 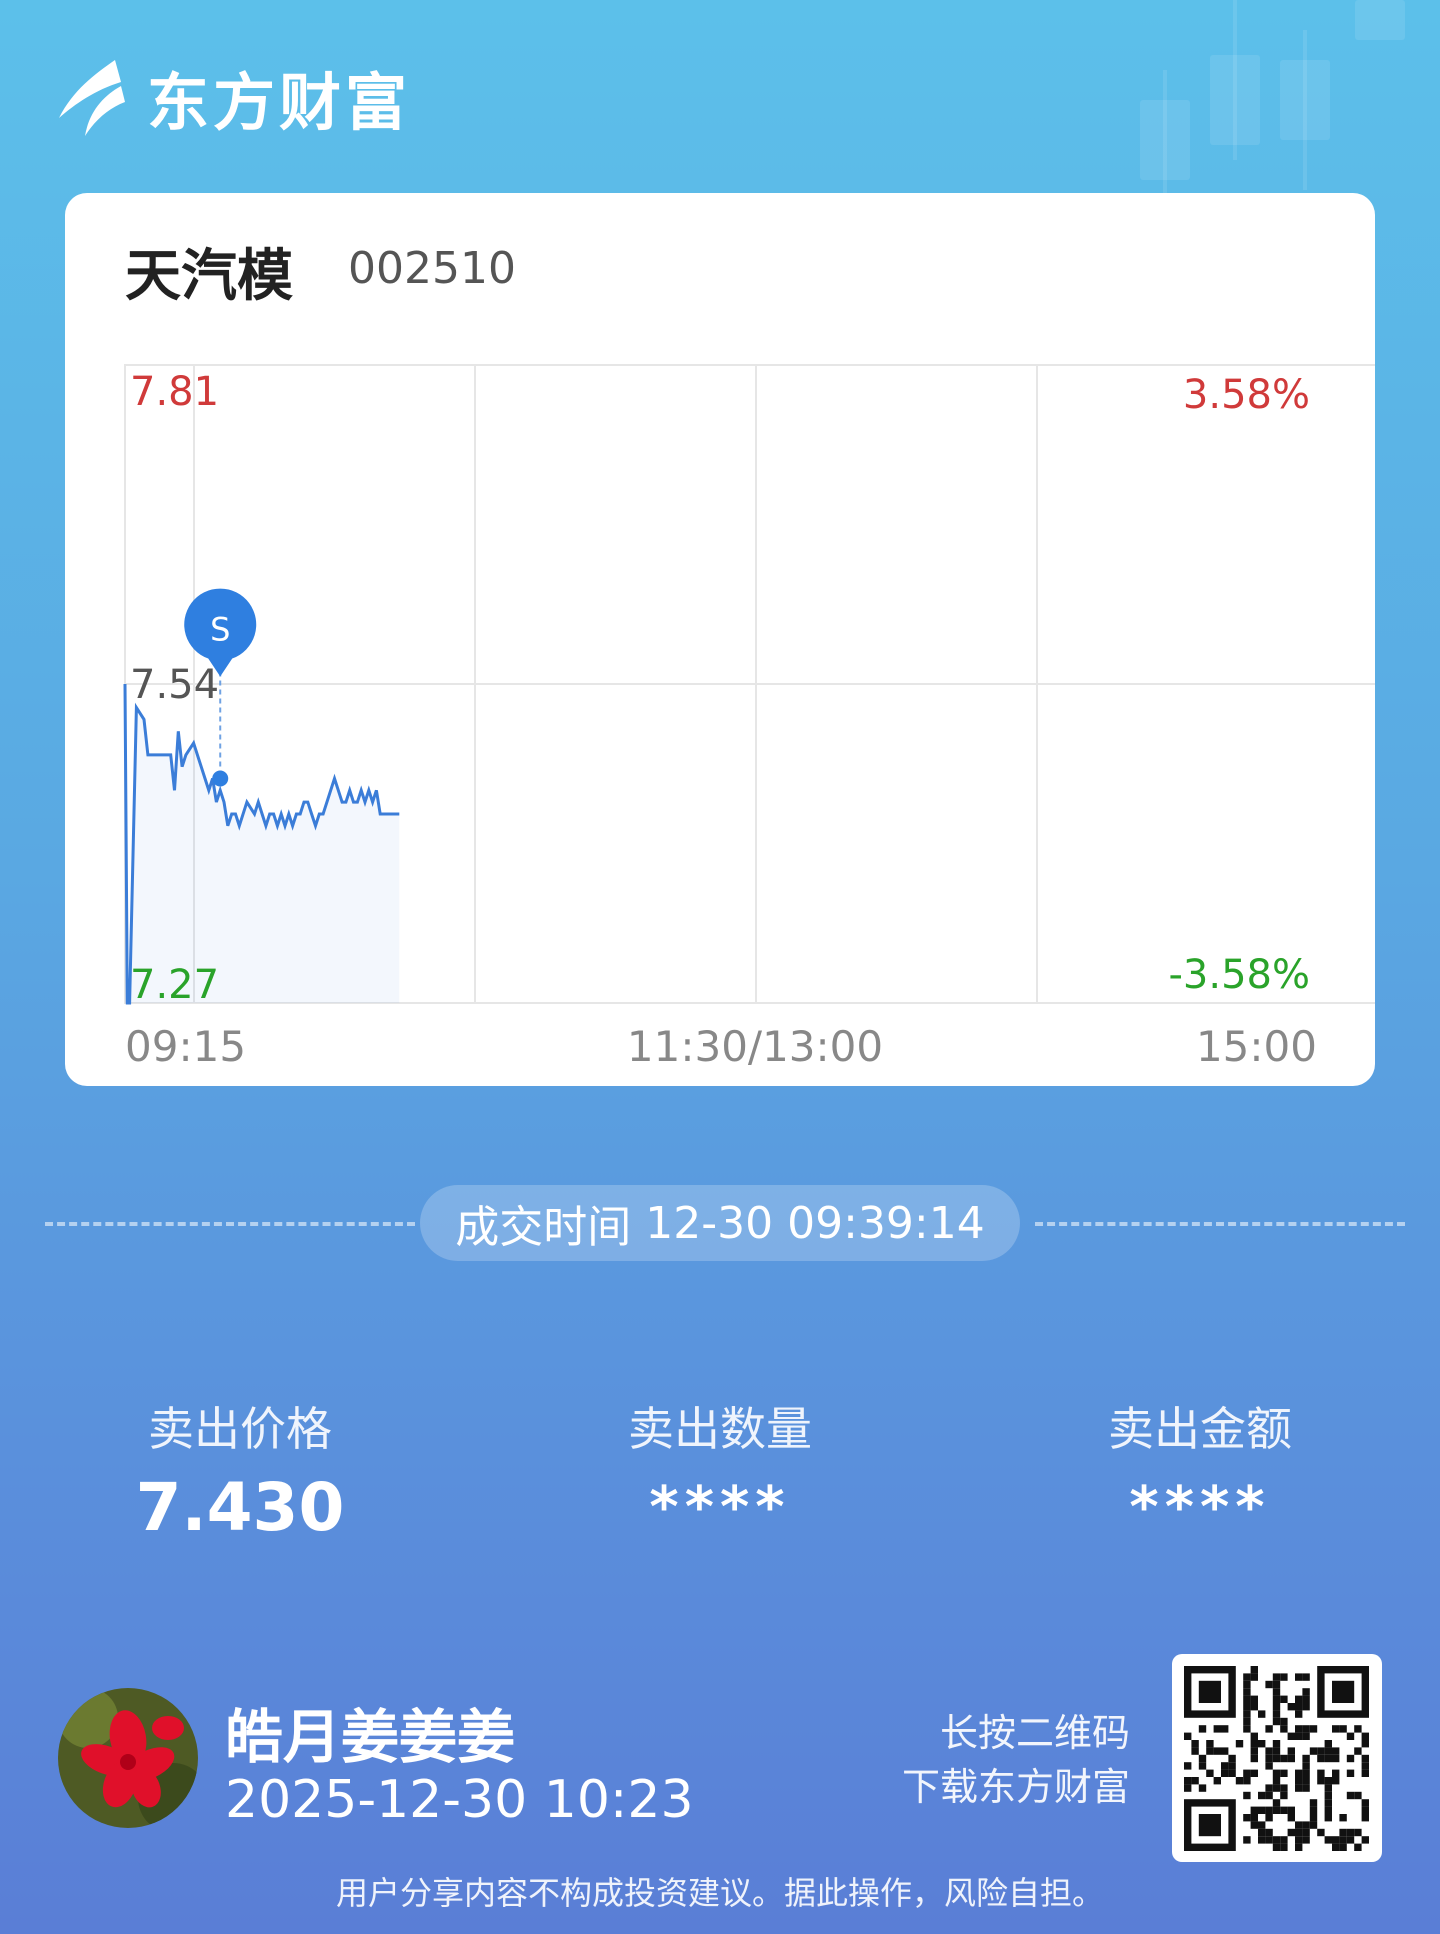 What do you see at coordinates (755, 1046) in the screenshot?
I see `x-label-mid: 11:30/13:00` at bounding box center [755, 1046].